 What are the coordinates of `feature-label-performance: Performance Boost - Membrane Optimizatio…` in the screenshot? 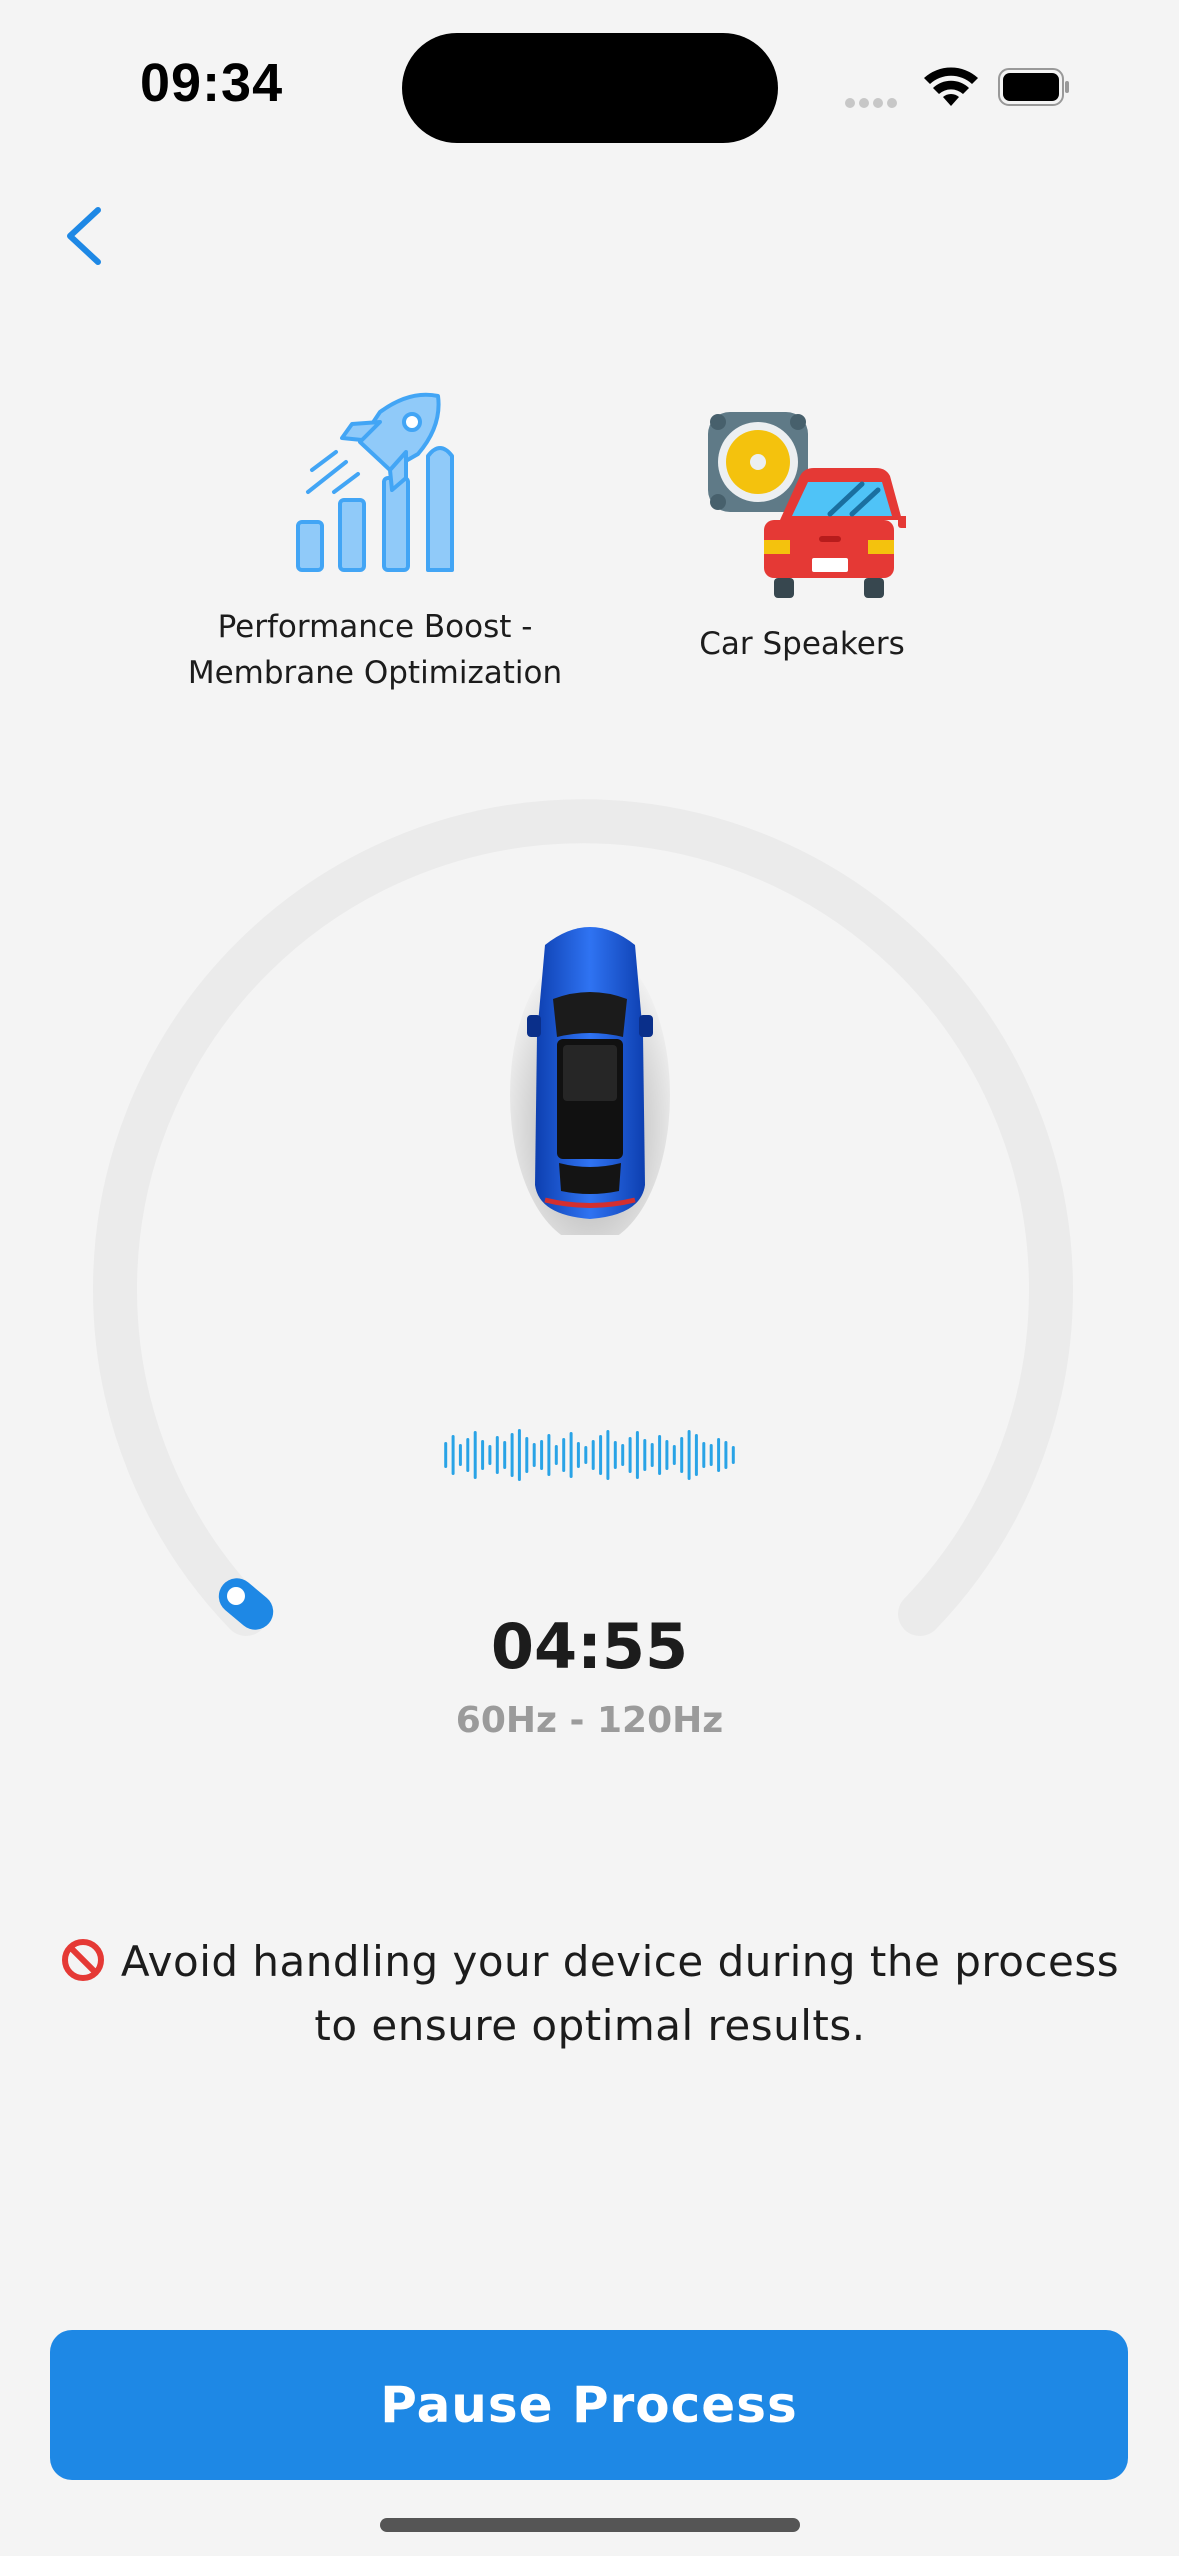 It's located at (375, 650).